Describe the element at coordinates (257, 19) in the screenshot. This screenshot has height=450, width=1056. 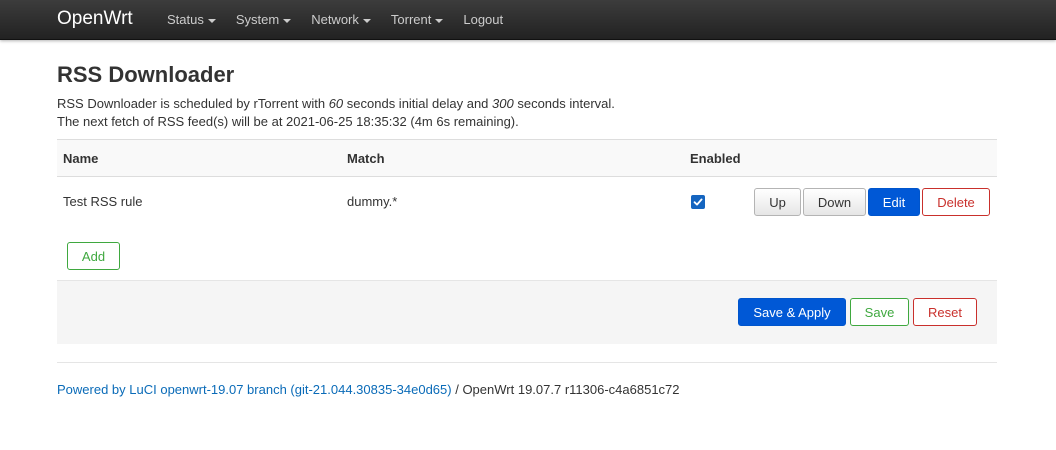
I see `menu-system-label: System` at that location.